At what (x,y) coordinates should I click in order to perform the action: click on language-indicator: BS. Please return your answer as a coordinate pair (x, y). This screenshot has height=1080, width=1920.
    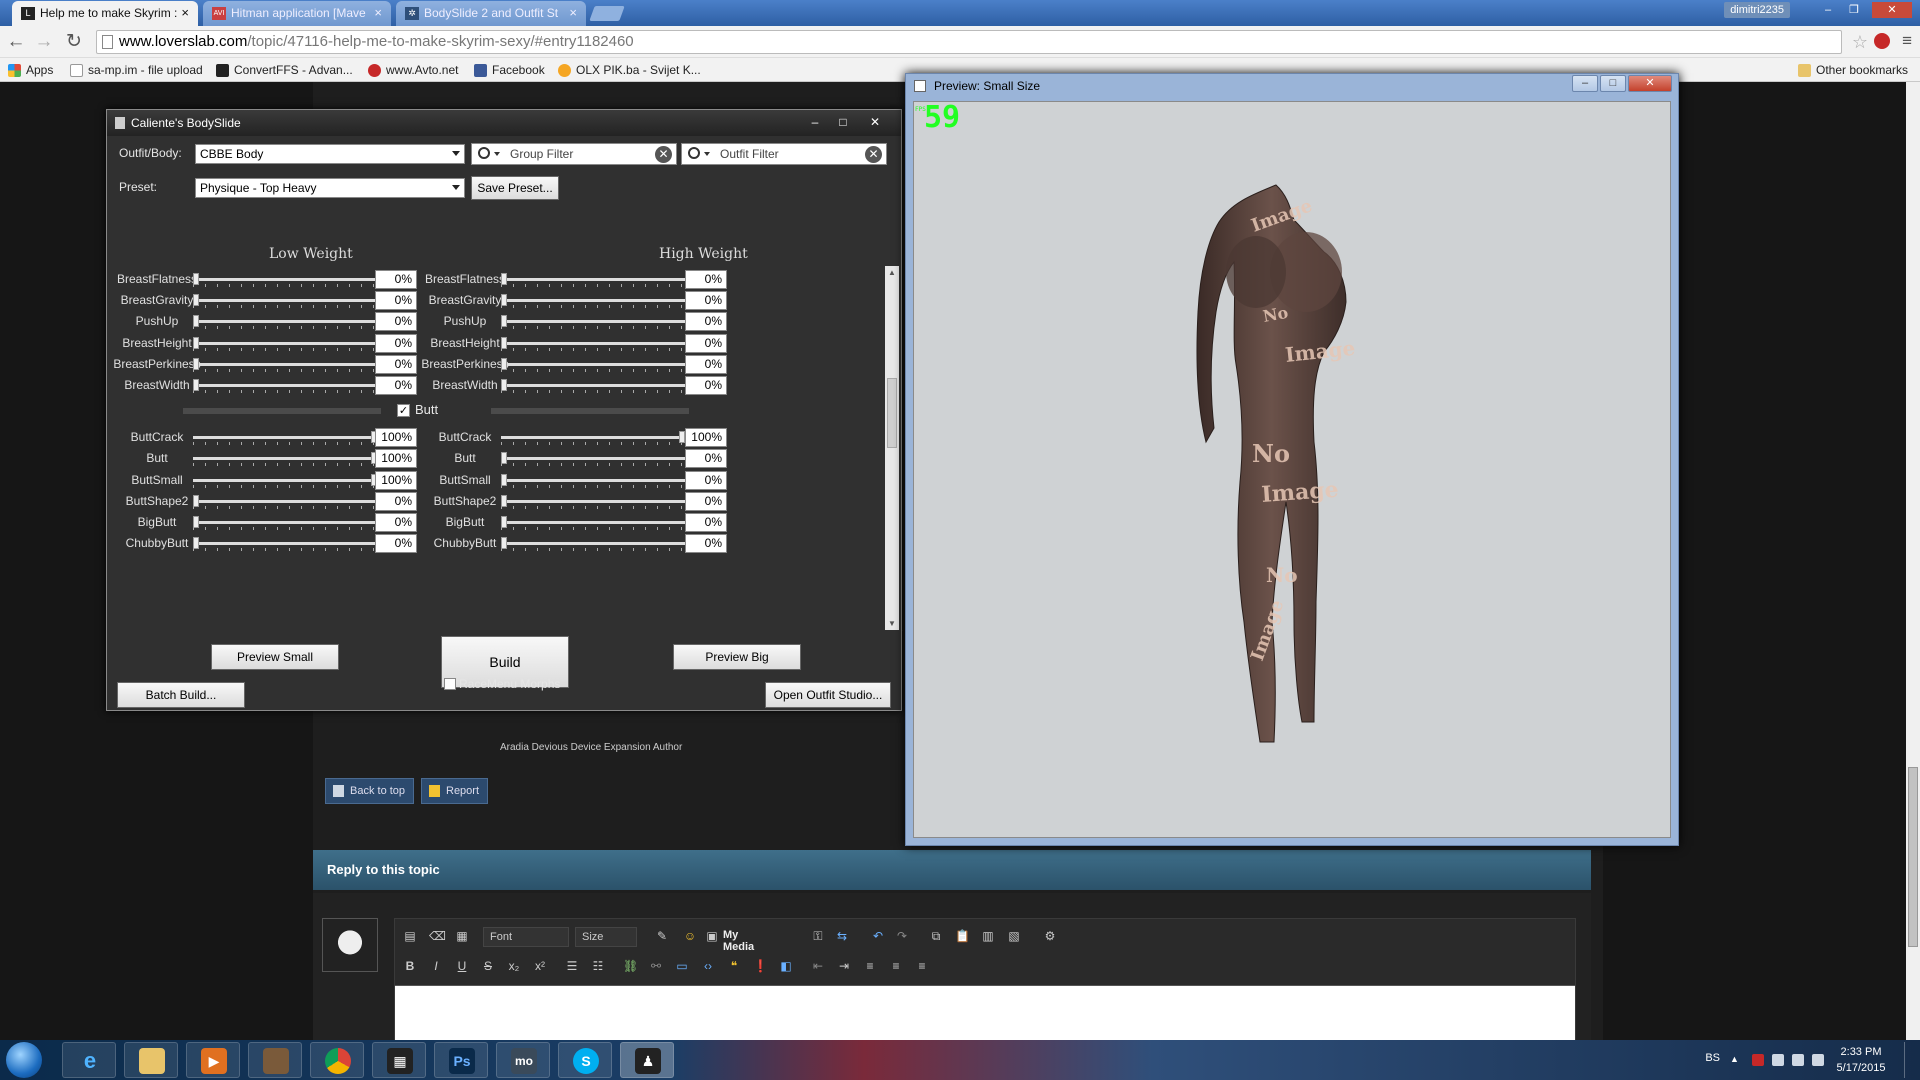
    Looking at the image, I should click on (1712, 1058).